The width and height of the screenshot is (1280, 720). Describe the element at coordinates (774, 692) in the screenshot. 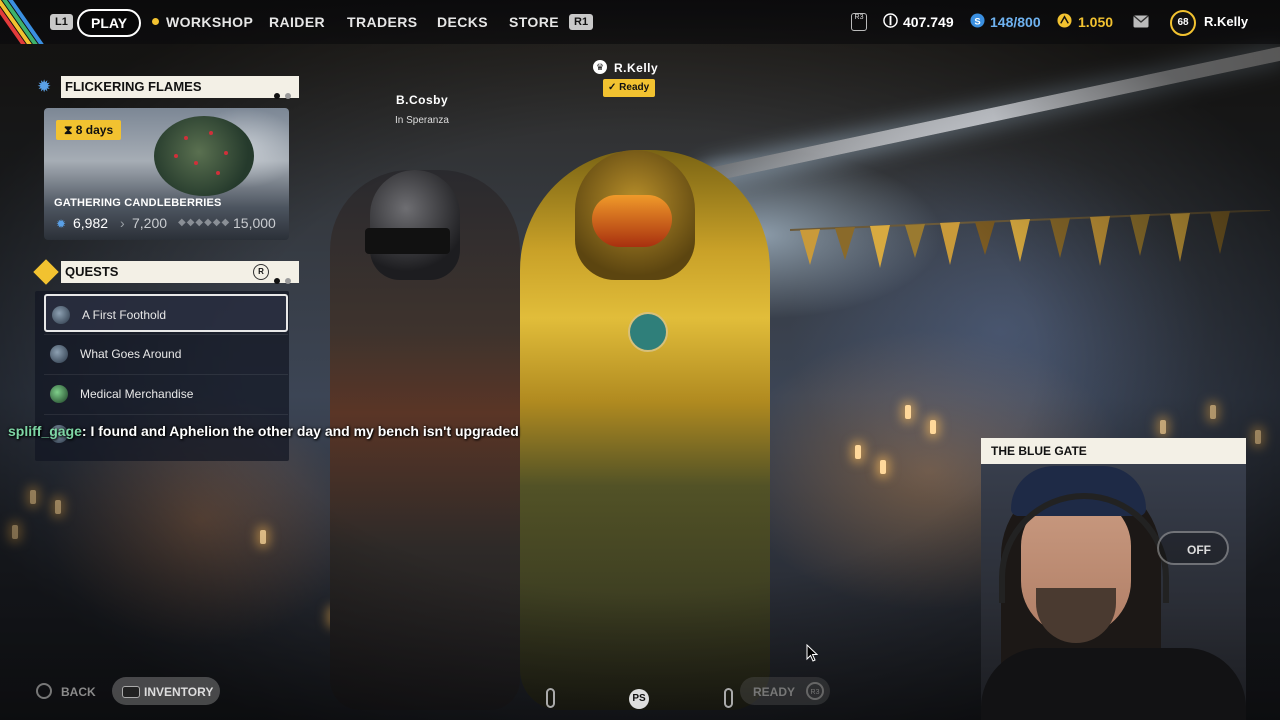

I see `ready-label: READY` at that location.